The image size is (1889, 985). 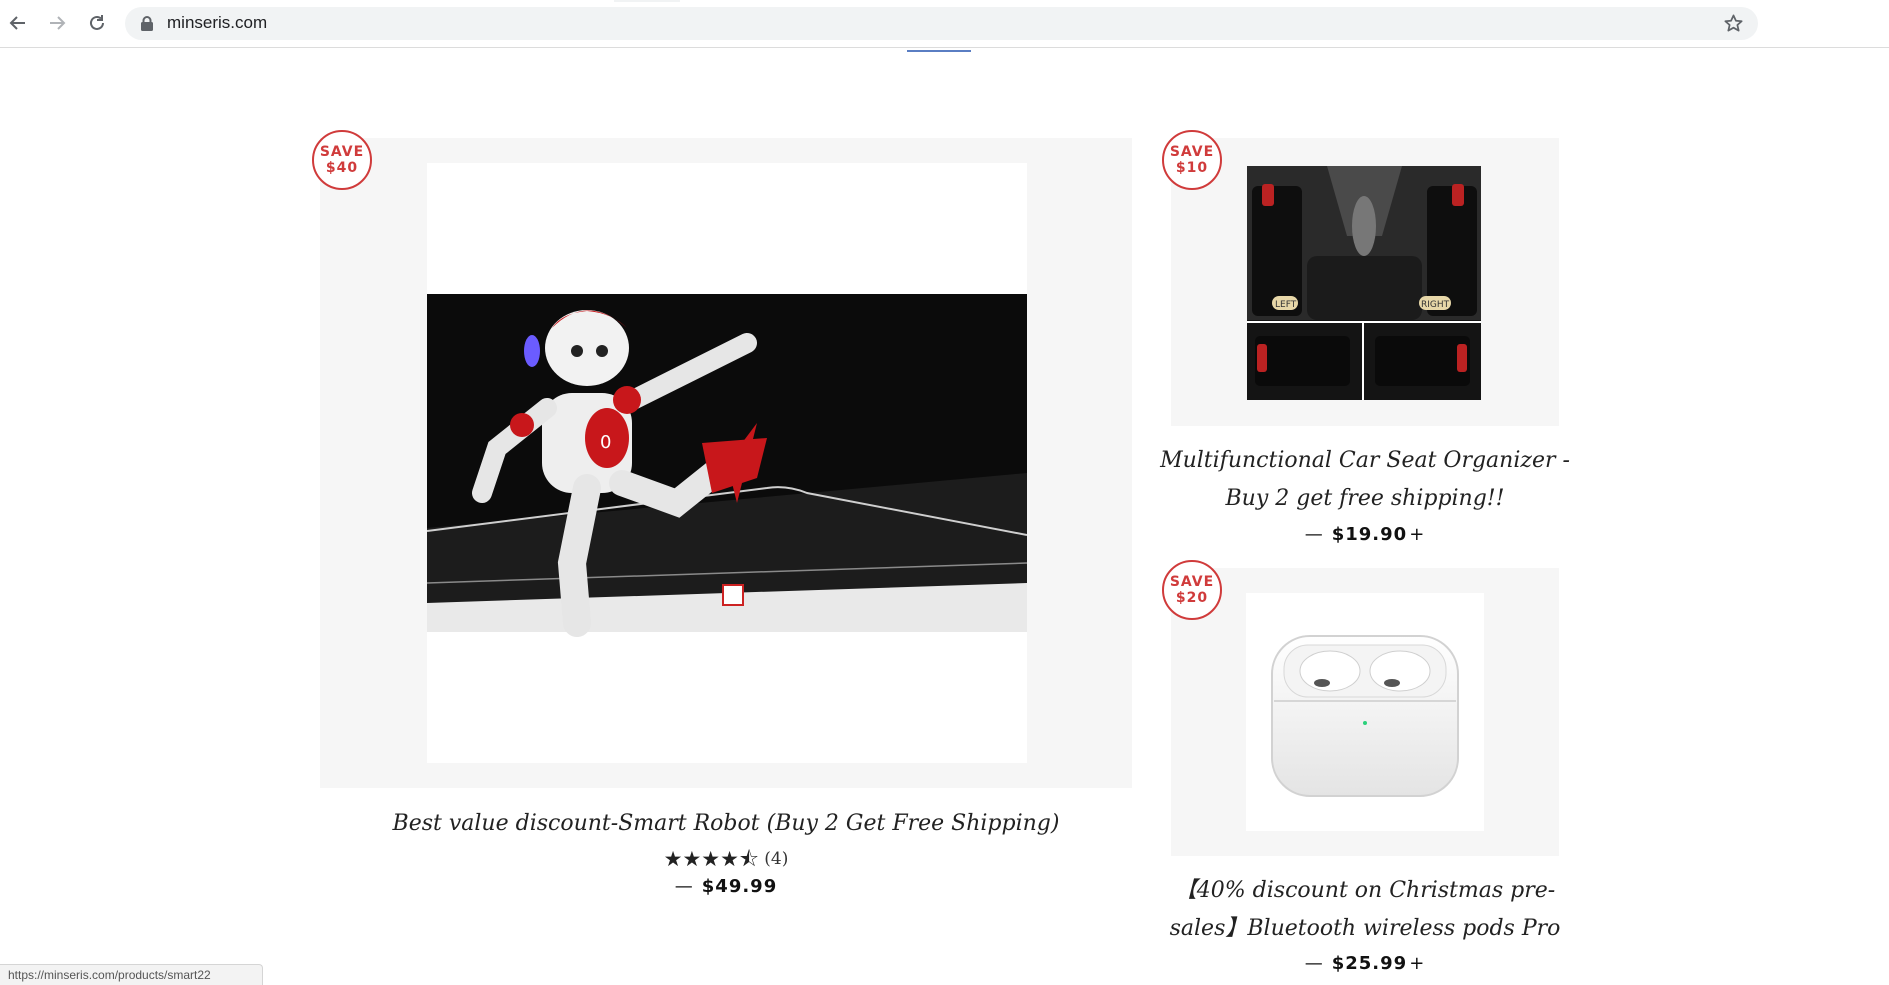 What do you see at coordinates (939, 51) in the screenshot?
I see `nav-active-underline` at bounding box center [939, 51].